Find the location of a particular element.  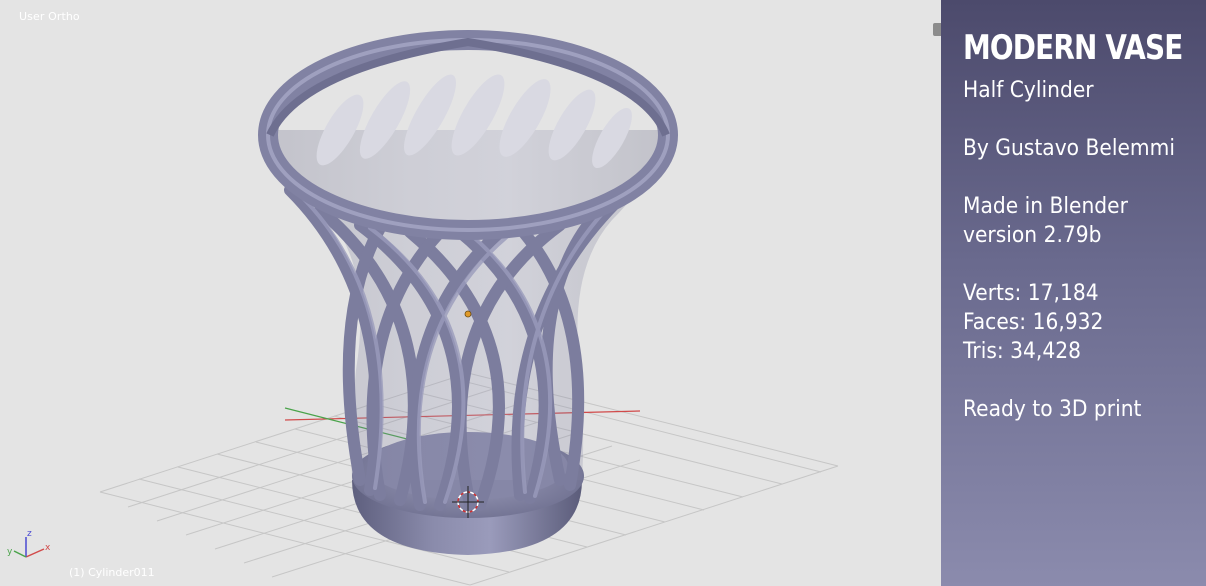

axis-gizmo-icon: x z y is located at coordinates (29, 543).